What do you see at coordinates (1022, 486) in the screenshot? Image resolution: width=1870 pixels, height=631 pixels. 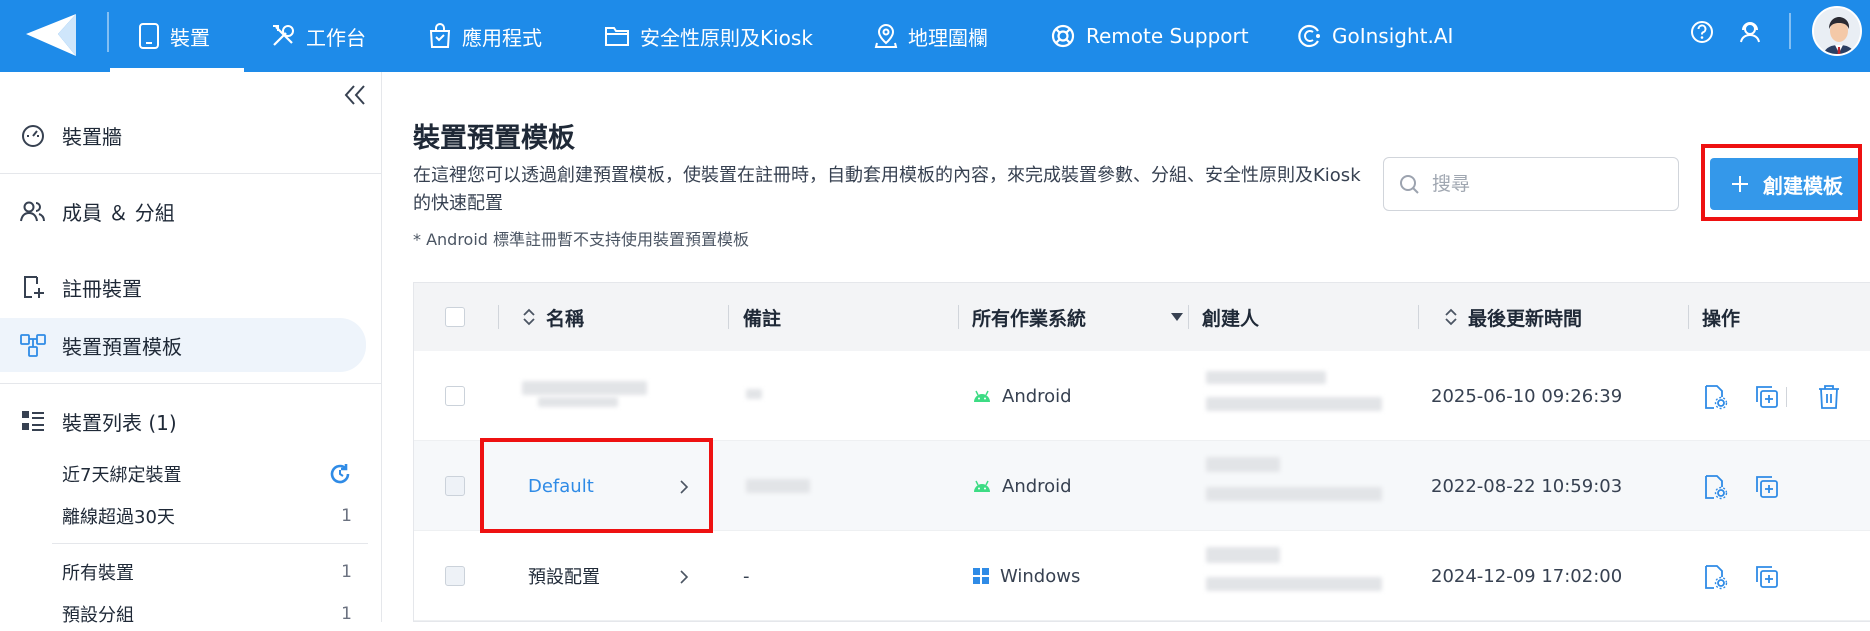 I see `os-cell: Android` at bounding box center [1022, 486].